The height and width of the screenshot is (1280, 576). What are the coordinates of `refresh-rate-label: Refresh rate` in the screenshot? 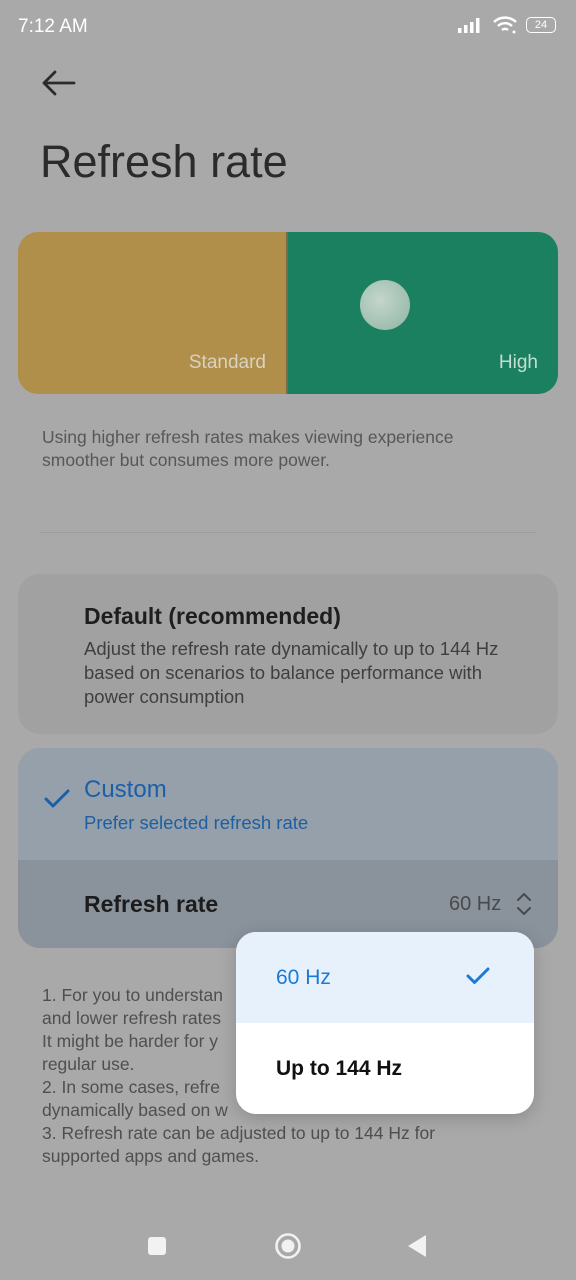 It's located at (151, 904).